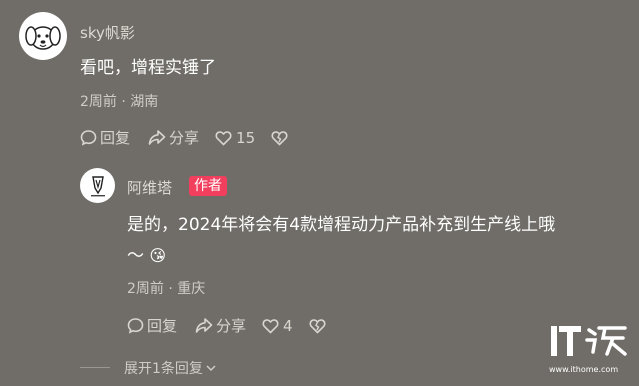 This screenshot has width=639, height=386. I want to click on reply-text-line1: 是的，2024年将会有4款增程动力产品补充到生产线上哦, so click(341, 225).